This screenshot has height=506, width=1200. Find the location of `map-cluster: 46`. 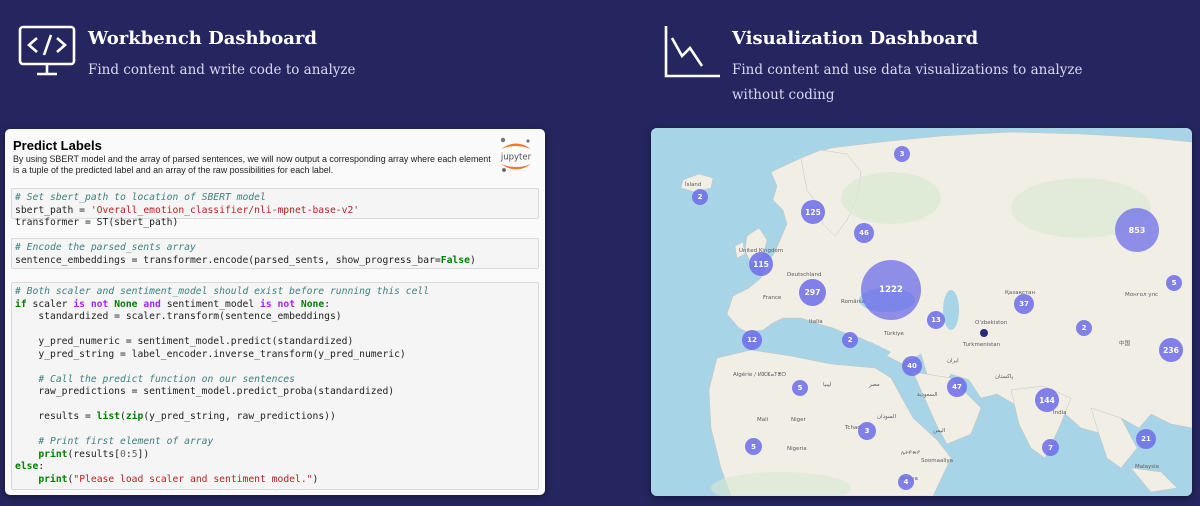

map-cluster: 46 is located at coordinates (864, 233).